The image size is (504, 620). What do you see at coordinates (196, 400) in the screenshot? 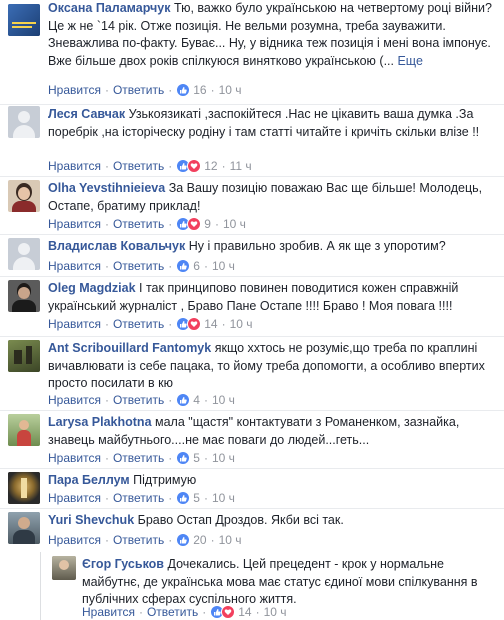
I see `reaction-count: 4` at bounding box center [196, 400].